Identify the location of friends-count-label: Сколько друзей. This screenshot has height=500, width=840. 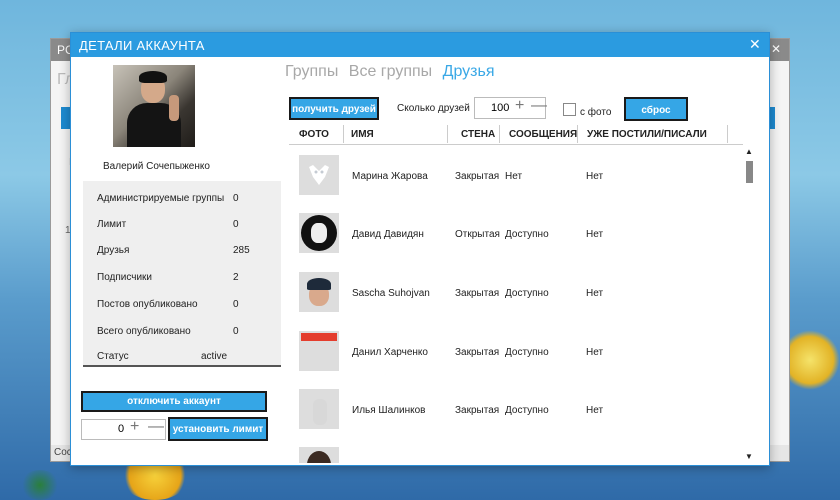
(433, 108).